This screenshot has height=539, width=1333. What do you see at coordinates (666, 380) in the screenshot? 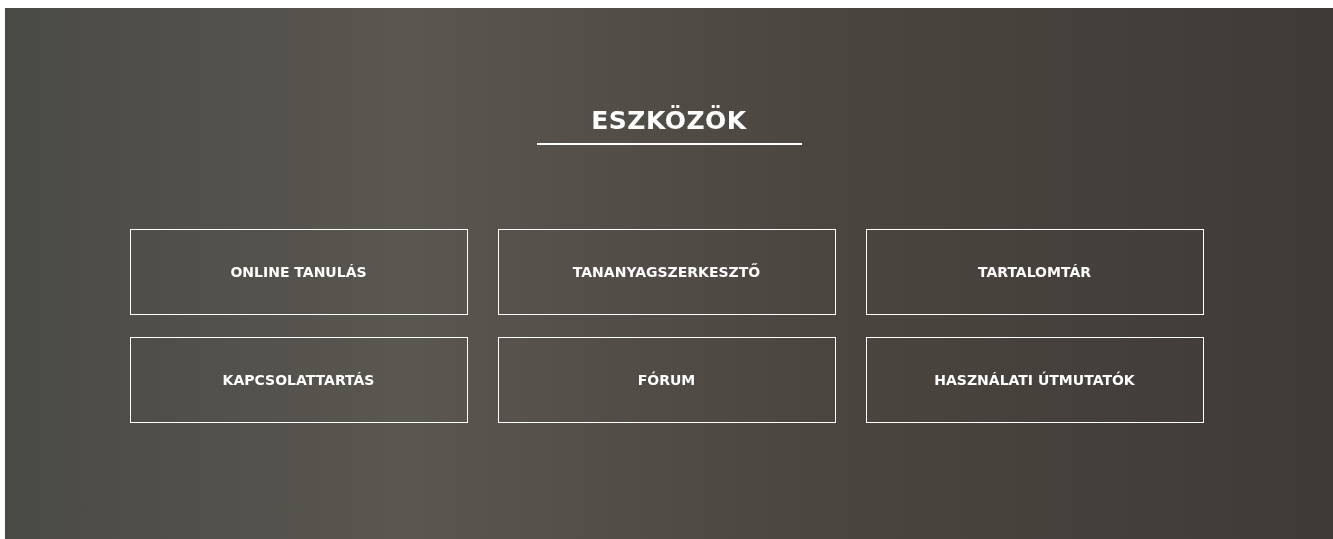
I see `tool-link-button: FÓRUM` at bounding box center [666, 380].